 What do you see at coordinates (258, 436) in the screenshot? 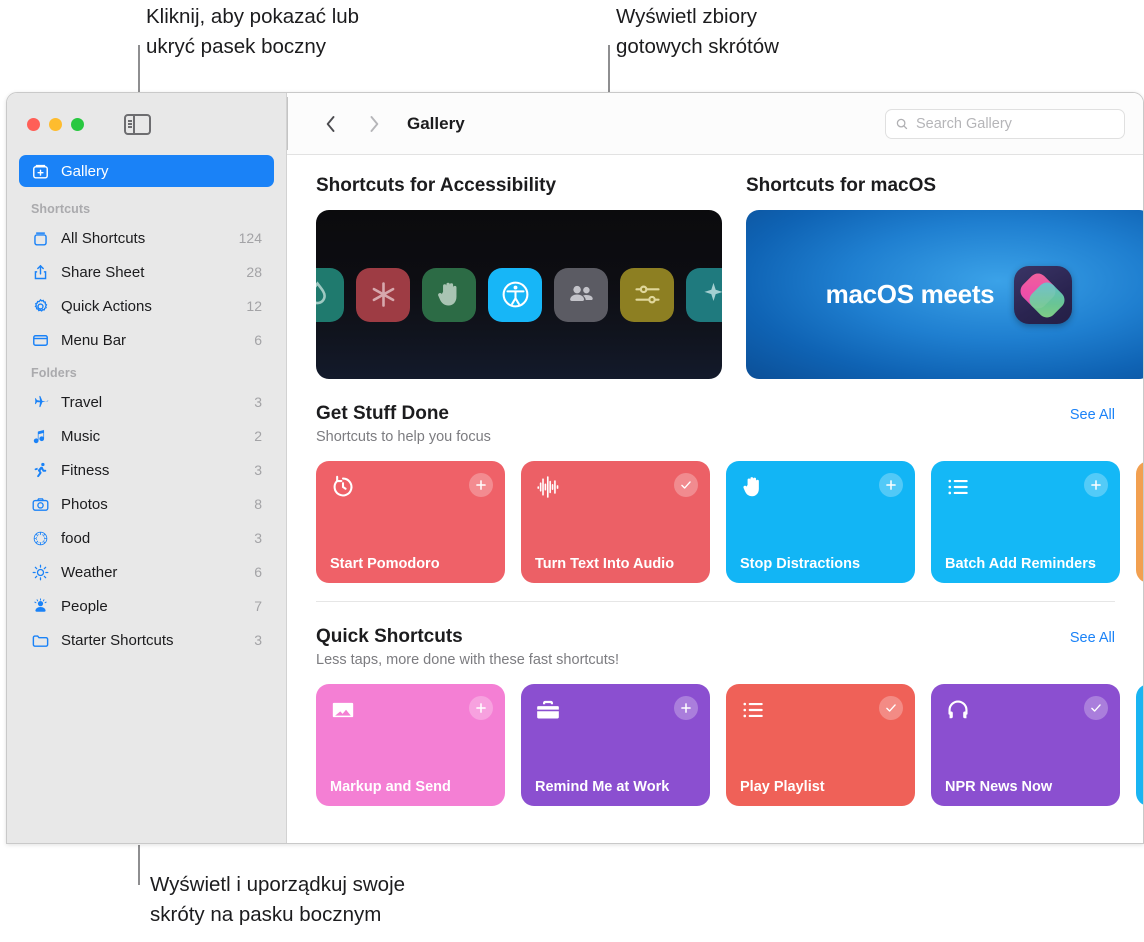
I see `sidebar-item-count: 2` at bounding box center [258, 436].